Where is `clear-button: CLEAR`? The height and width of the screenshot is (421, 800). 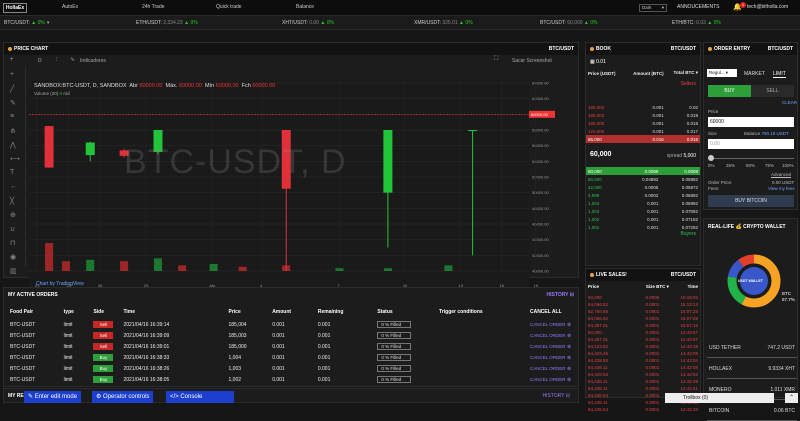
clear-button: CLEAR is located at coordinates (789, 102).